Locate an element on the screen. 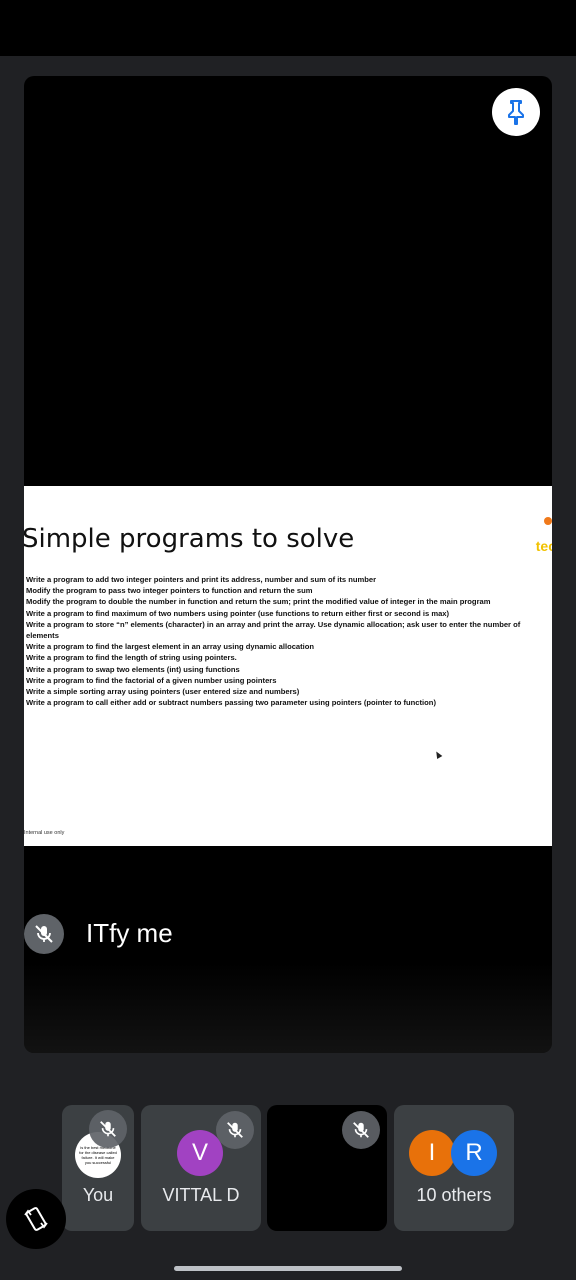 Image resolution: width=576 pixels, height=1280 pixels. participant-tile-video is located at coordinates (327, 1168).